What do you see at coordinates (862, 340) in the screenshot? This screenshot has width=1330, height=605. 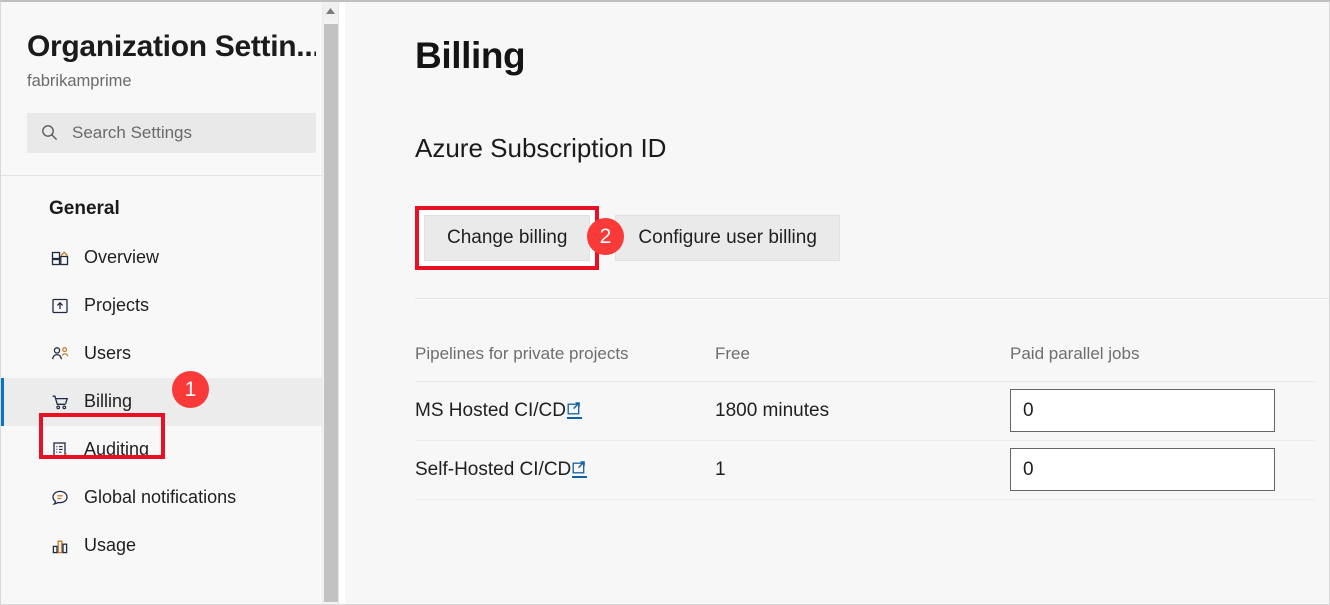 I see `column-header-free: Free` at bounding box center [862, 340].